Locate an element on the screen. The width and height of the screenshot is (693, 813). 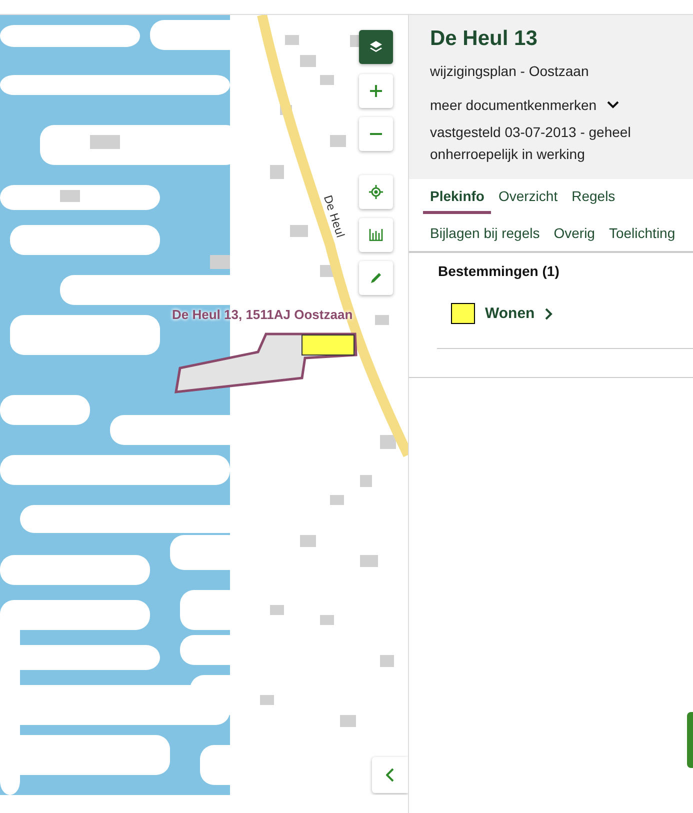
locate-button is located at coordinates (376, 192).